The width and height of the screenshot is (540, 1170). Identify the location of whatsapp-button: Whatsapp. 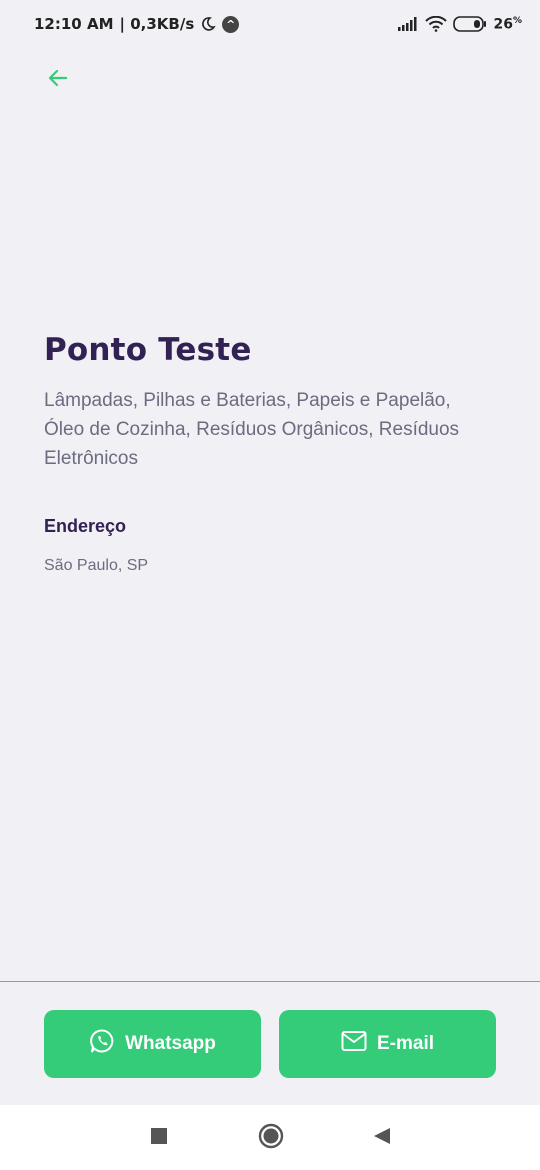
(152, 1044).